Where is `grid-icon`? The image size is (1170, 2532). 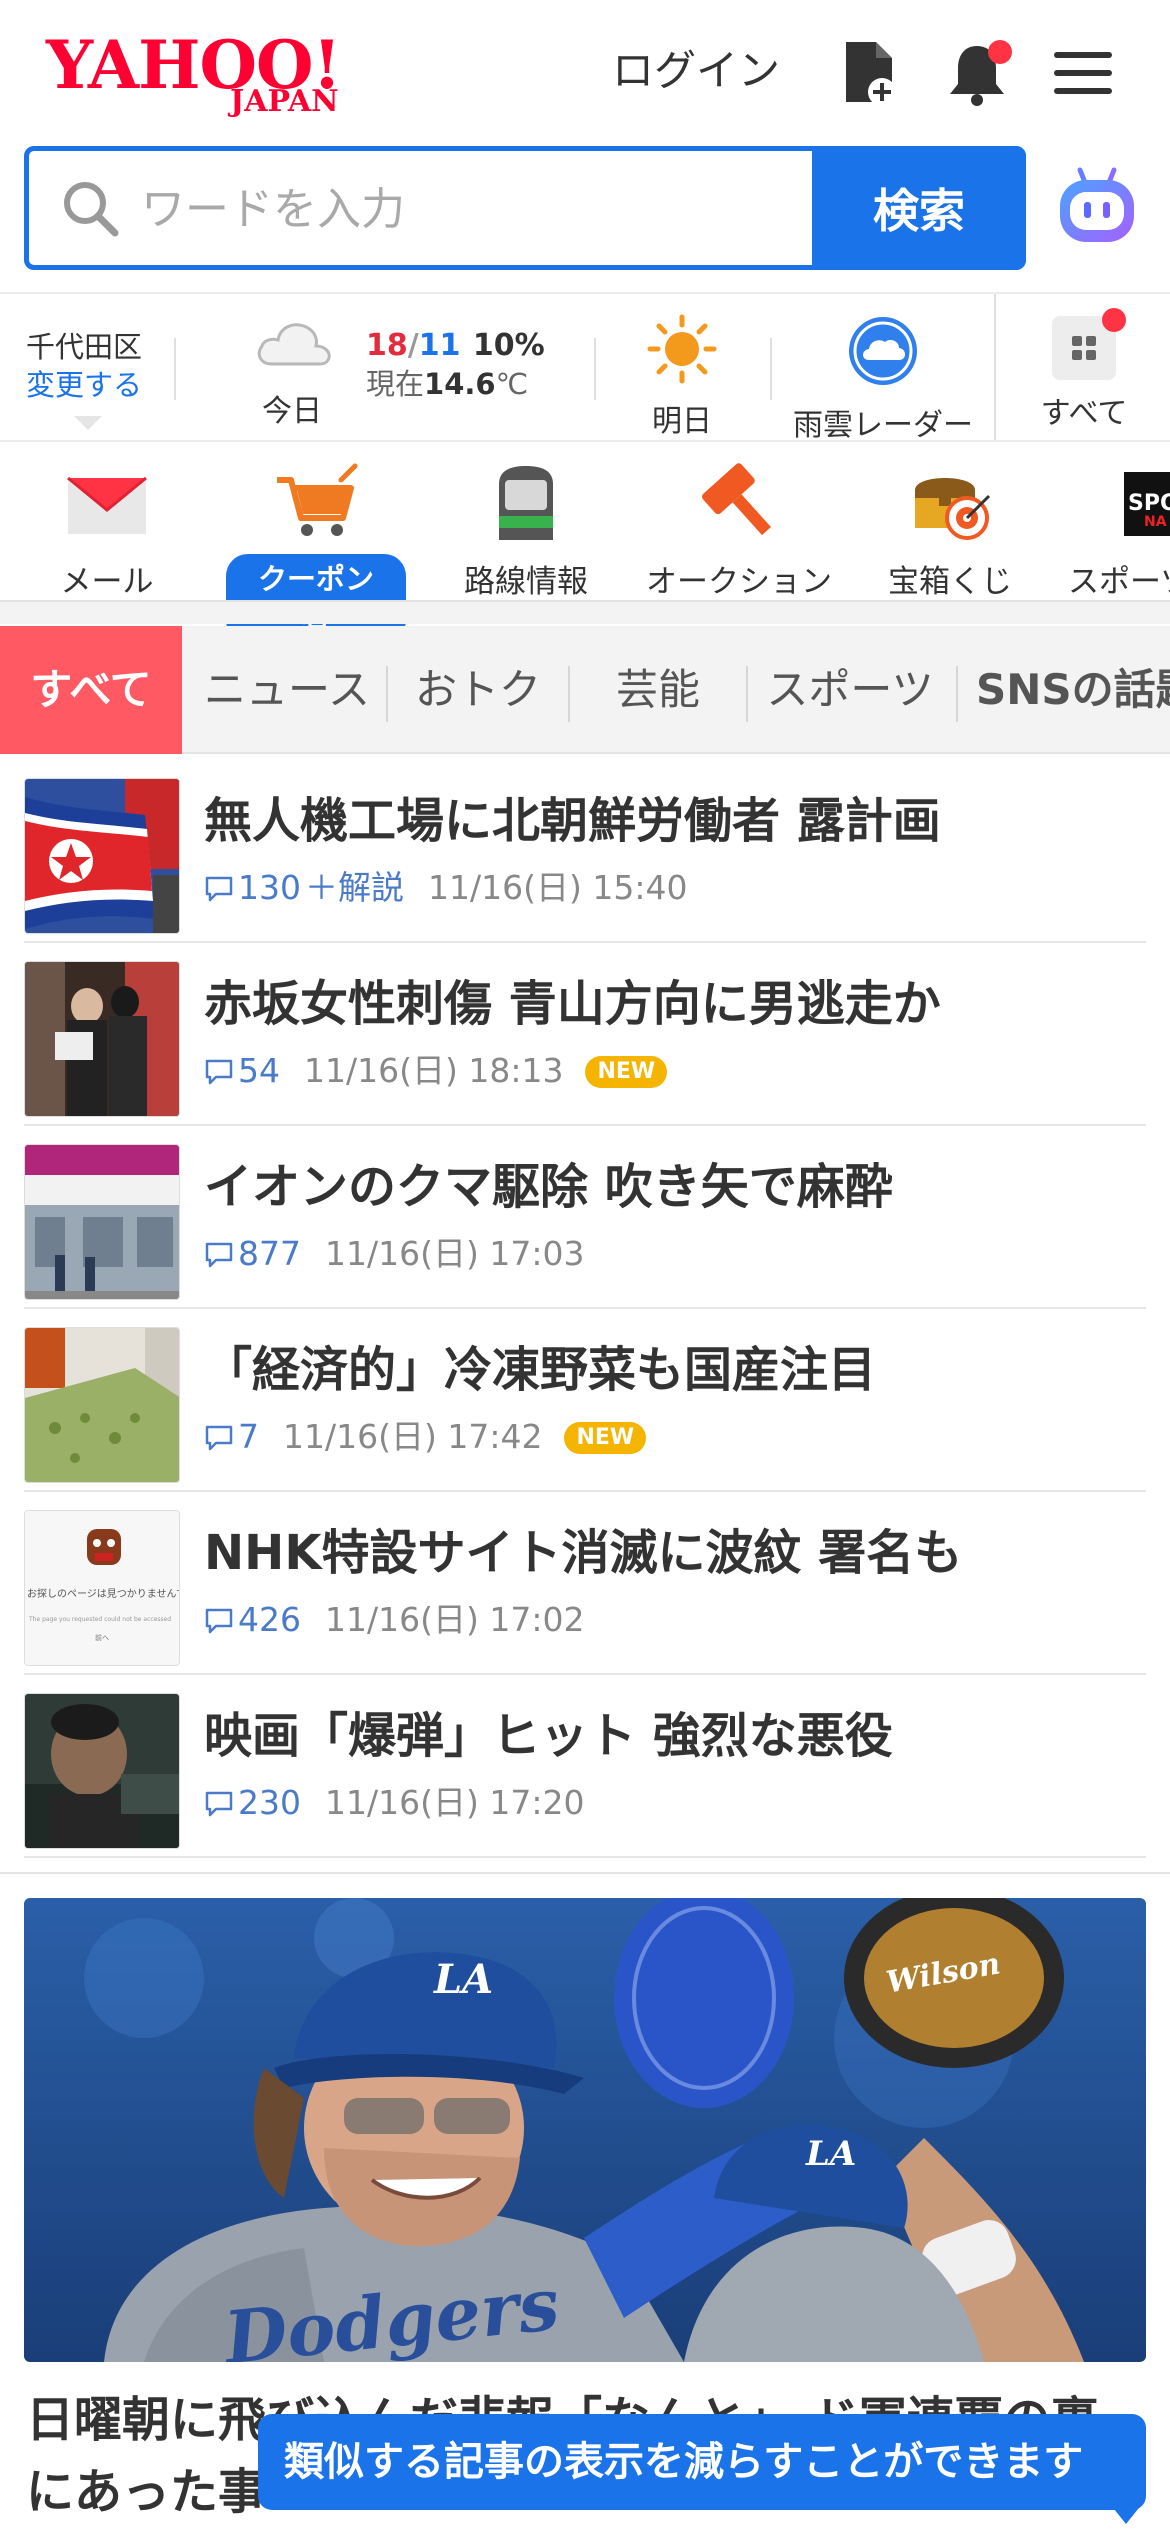
grid-icon is located at coordinates (1089, 344).